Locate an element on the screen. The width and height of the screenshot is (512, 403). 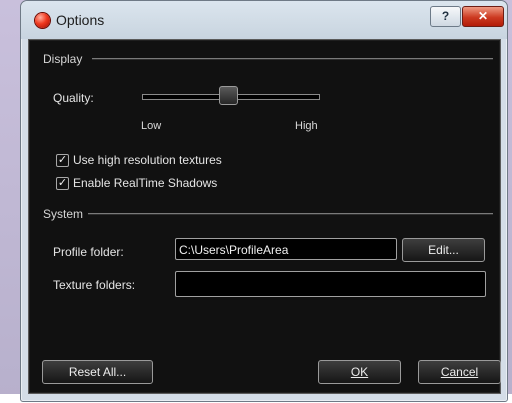
profile-folder-input: C:\Users\ProfileArea is located at coordinates (286, 249).